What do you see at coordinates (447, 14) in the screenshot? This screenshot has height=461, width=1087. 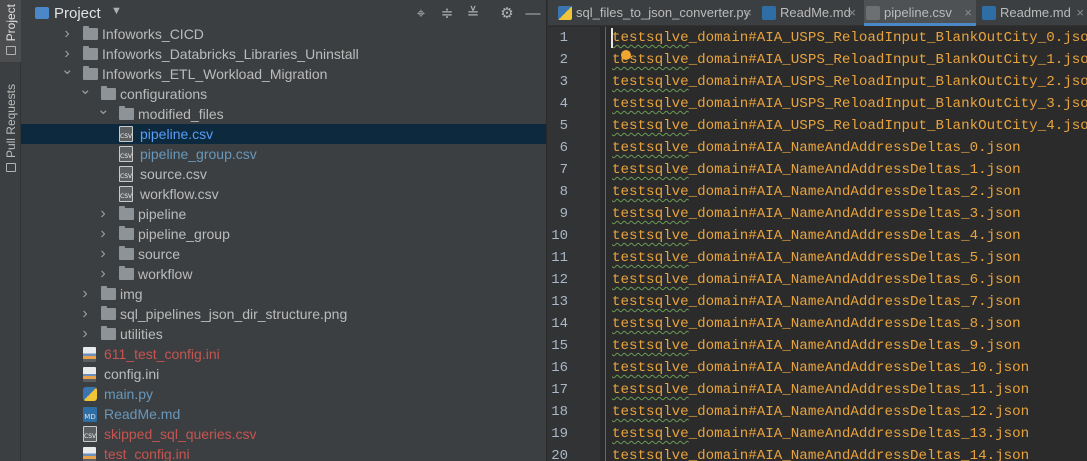 I see `expand-all-icon: ≑` at bounding box center [447, 14].